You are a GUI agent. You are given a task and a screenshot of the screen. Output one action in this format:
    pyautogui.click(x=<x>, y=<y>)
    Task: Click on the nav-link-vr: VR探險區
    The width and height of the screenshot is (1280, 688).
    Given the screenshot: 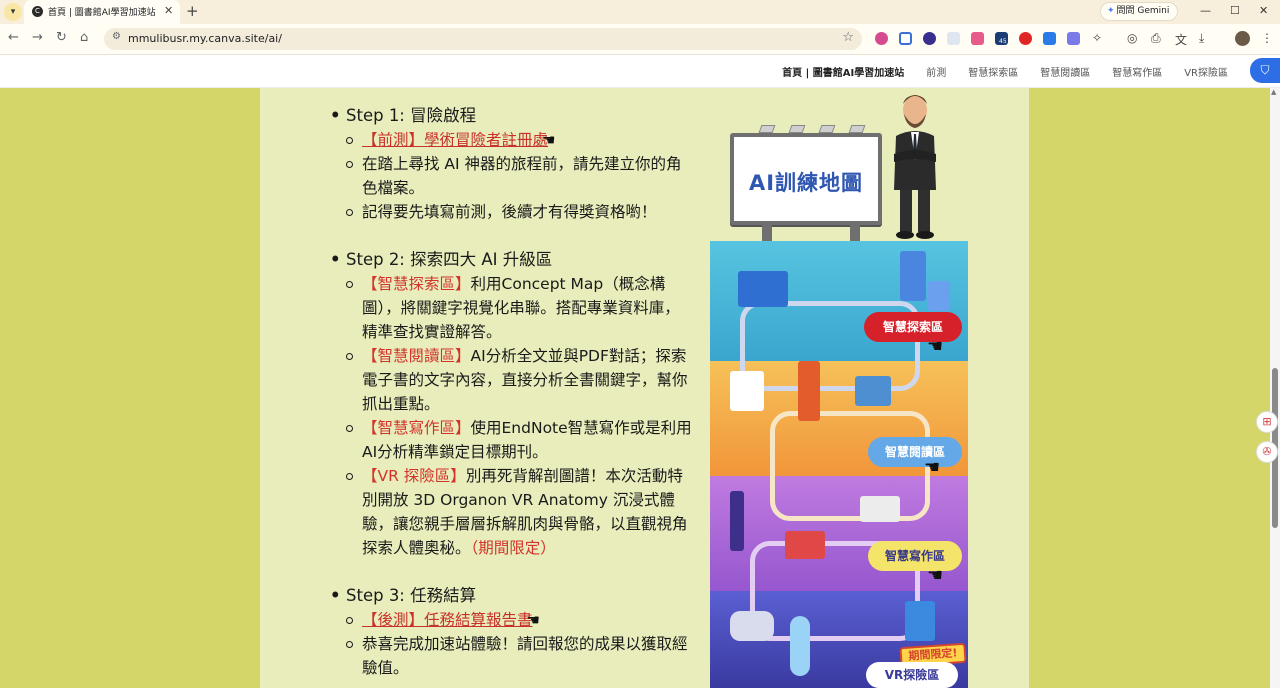 What is the action you would take?
    pyautogui.click(x=1206, y=71)
    